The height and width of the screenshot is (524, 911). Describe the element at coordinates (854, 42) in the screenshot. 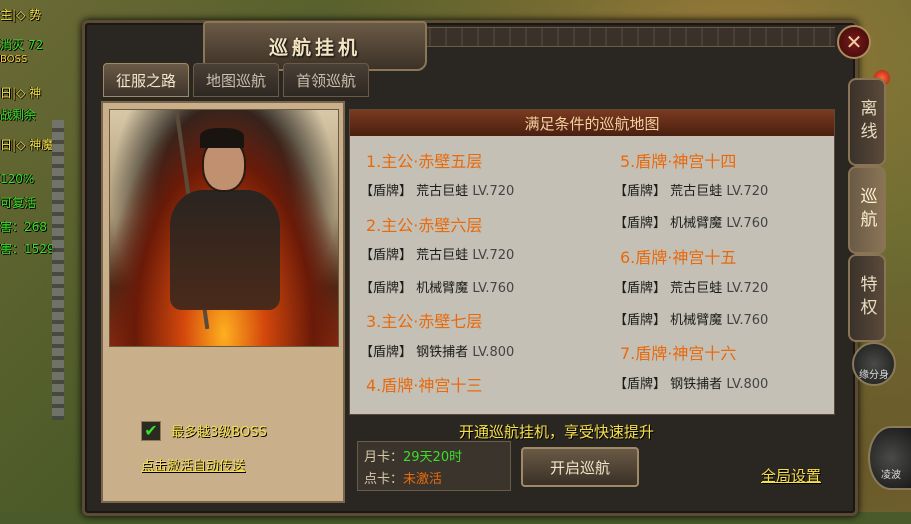

I see `close-button: ✕` at that location.